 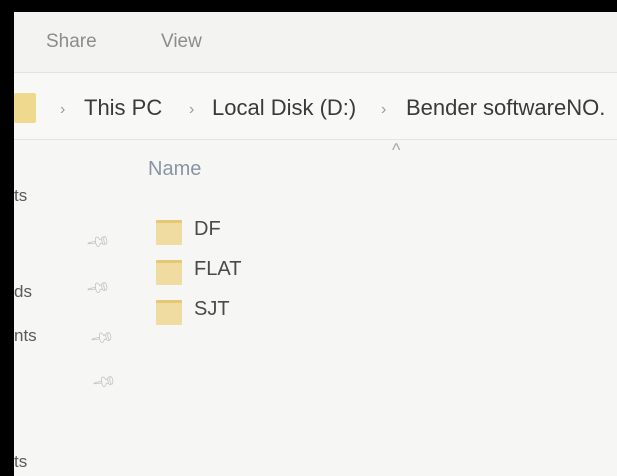 What do you see at coordinates (218, 269) in the screenshot?
I see `folder-name: FLAT` at bounding box center [218, 269].